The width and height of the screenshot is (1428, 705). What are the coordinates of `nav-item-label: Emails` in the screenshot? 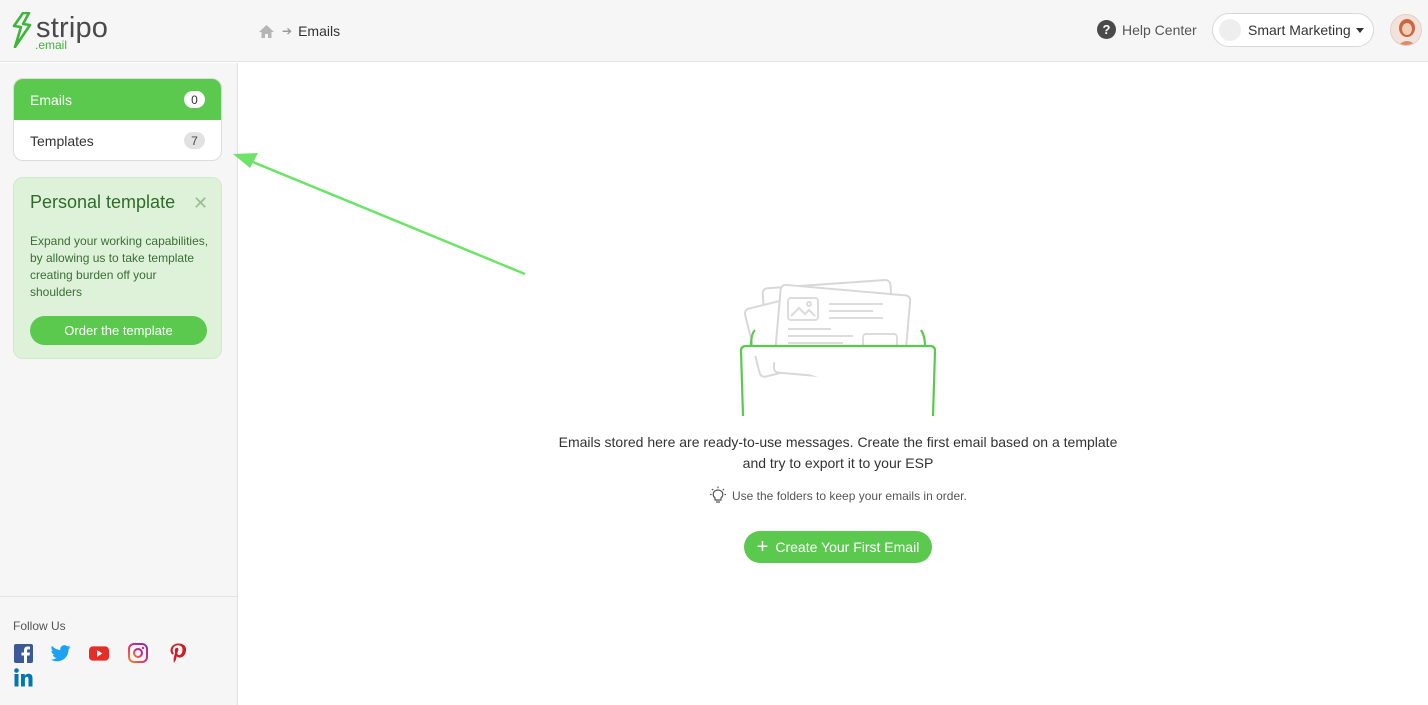 It's located at (51, 99).